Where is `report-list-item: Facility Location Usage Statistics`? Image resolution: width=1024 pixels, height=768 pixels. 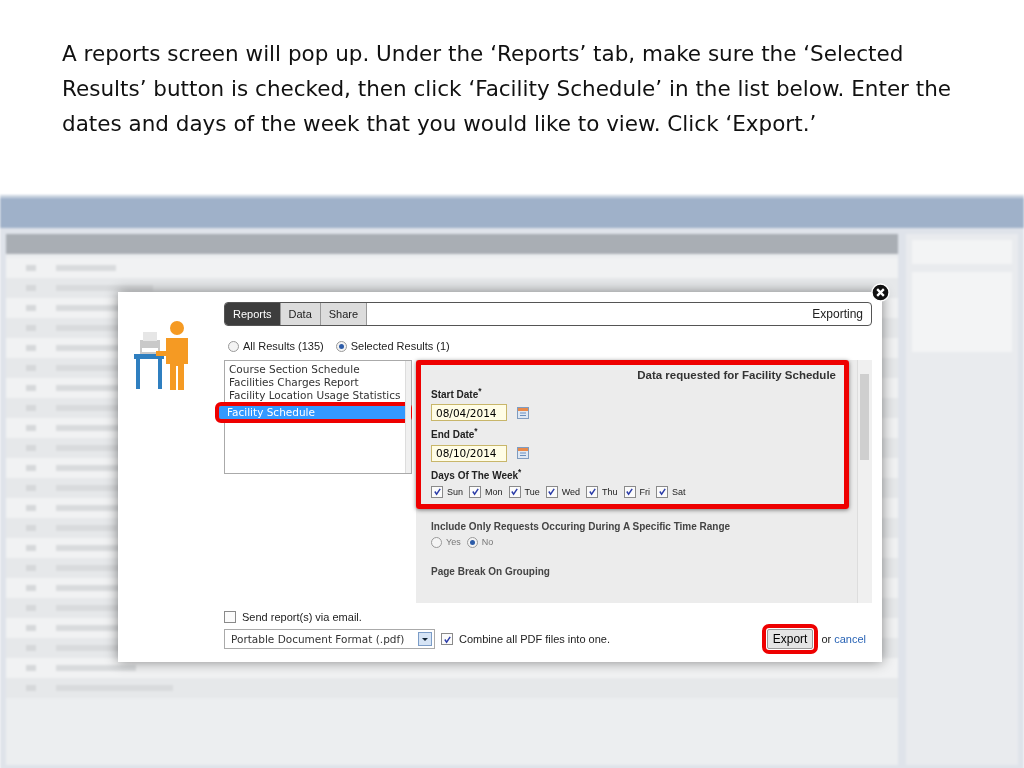
report-list-item: Facility Location Usage Statistics is located at coordinates (315, 395).